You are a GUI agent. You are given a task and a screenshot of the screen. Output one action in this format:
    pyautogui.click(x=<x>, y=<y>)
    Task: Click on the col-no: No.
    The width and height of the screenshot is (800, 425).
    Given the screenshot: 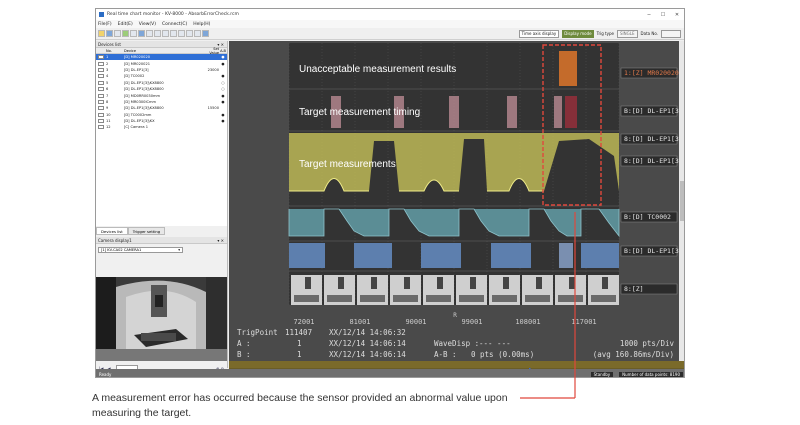 What is the action you would take?
    pyautogui.click(x=115, y=51)
    